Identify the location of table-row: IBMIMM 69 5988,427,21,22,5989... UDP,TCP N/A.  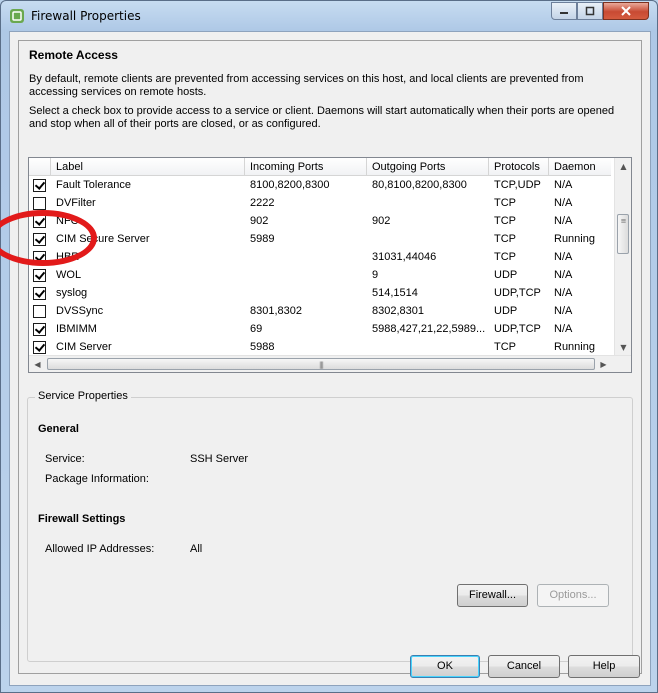
(320, 329).